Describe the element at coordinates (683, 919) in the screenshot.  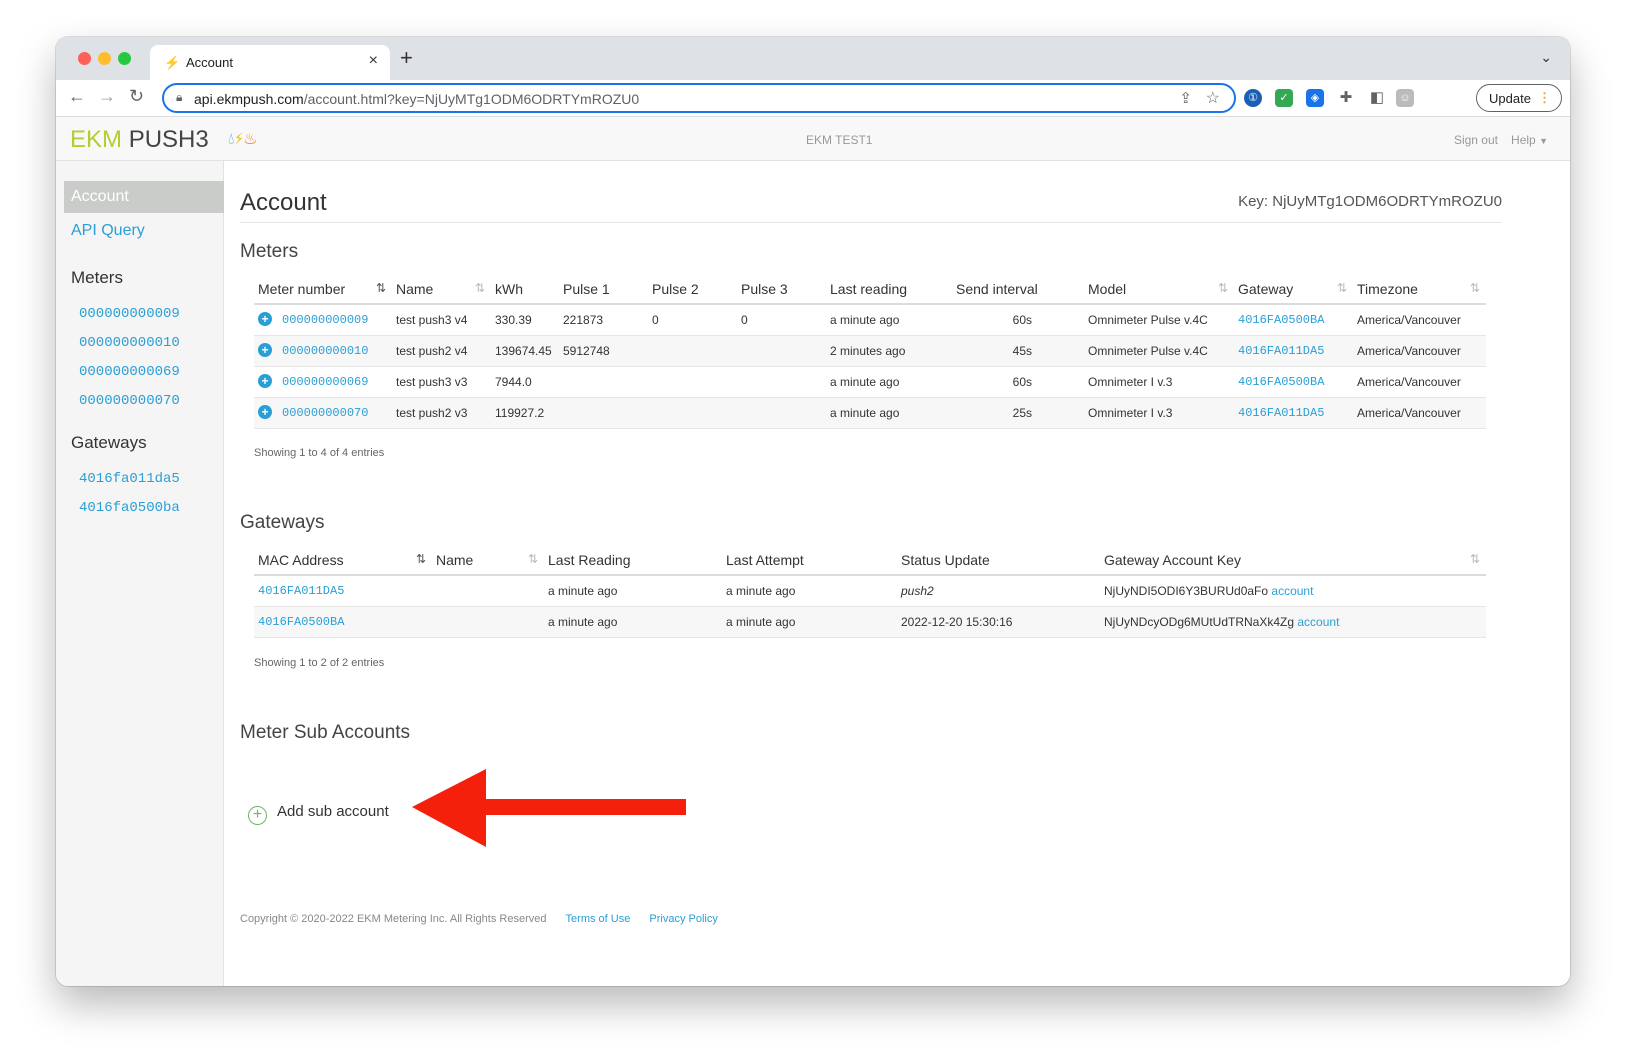
I see `privacy-link: Privacy Policy` at that location.